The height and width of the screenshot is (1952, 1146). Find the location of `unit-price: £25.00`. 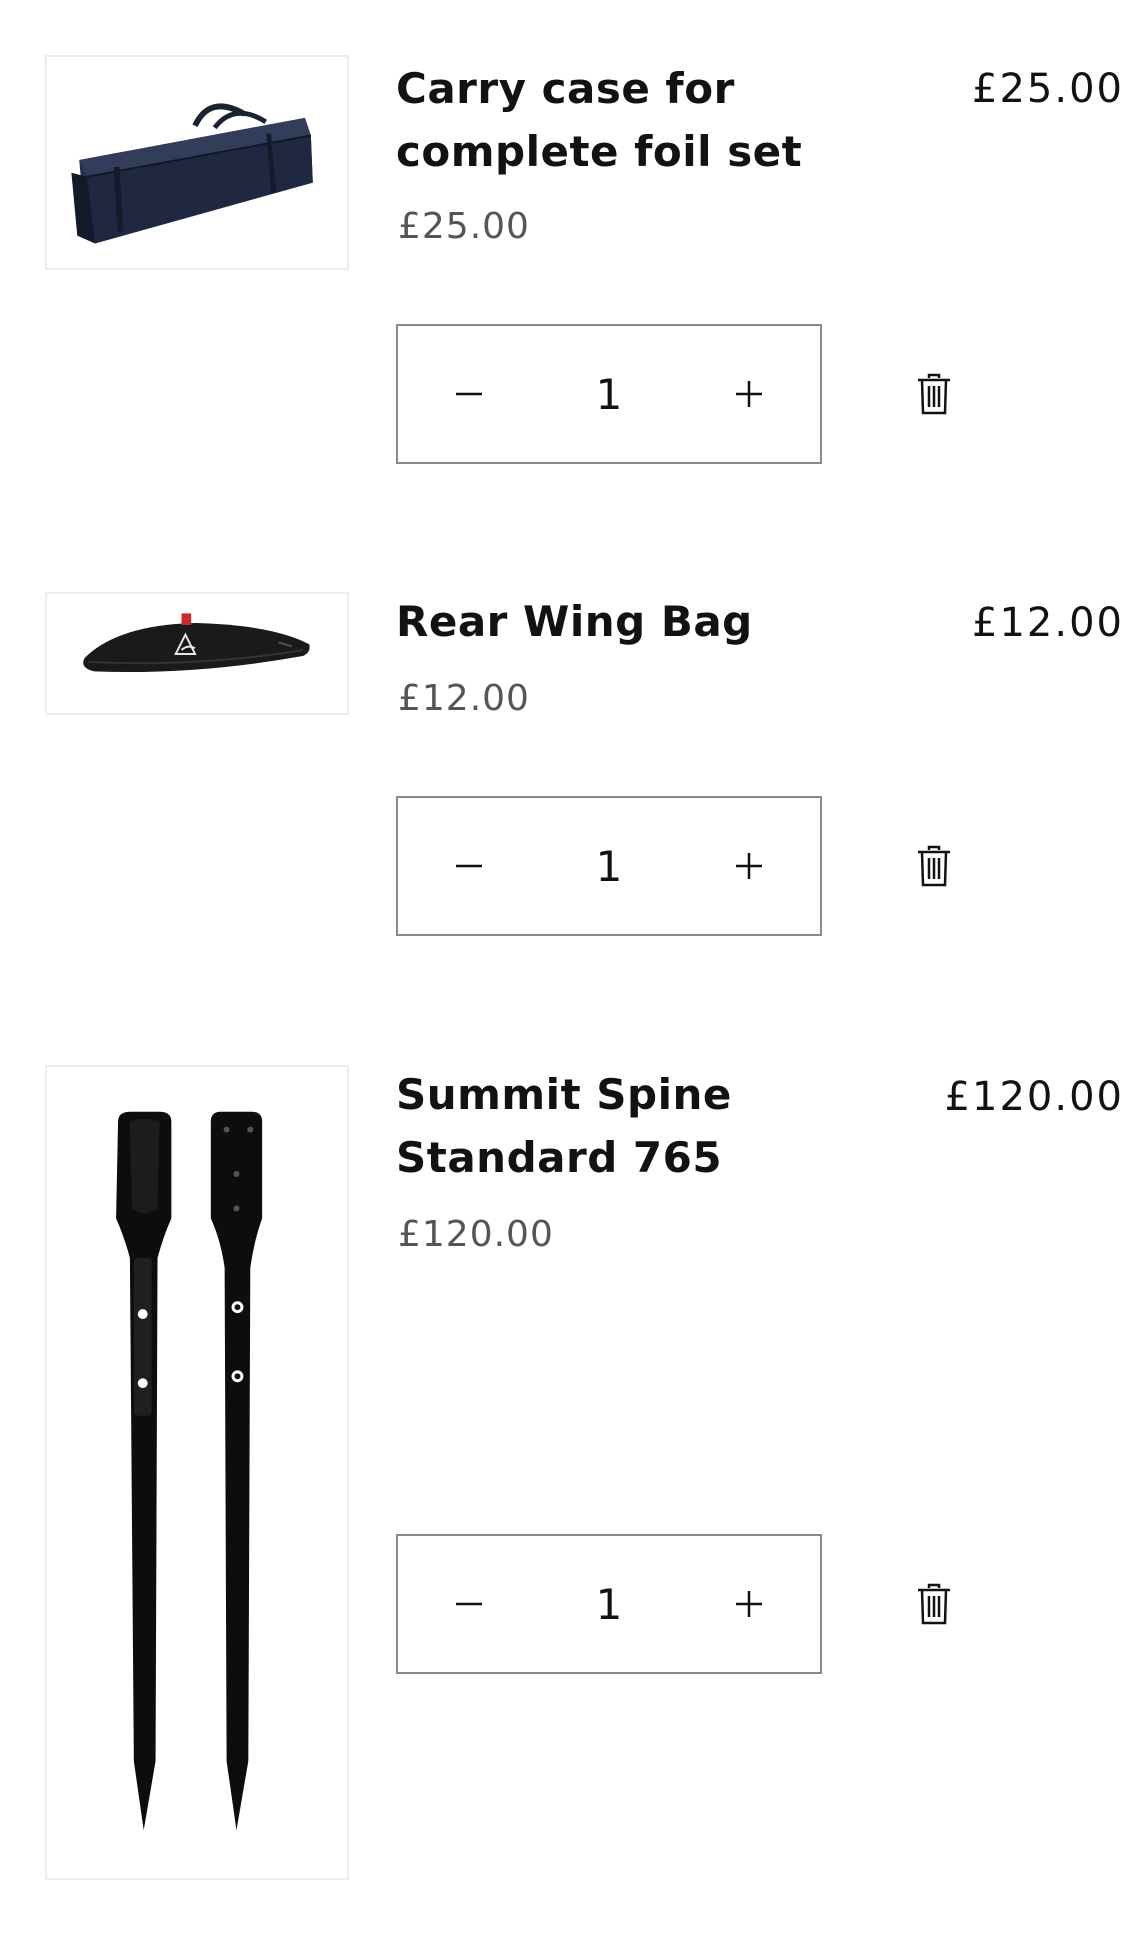

unit-price: £25.00 is located at coordinates (464, 226).